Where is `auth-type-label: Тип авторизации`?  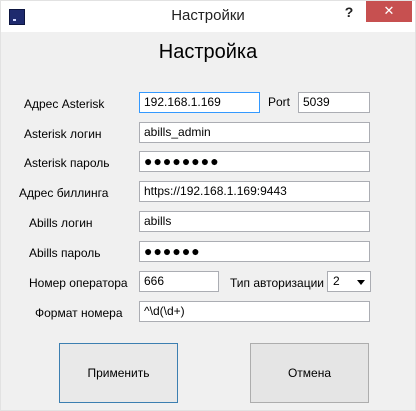
auth-type-label: Тип авторизации is located at coordinates (277, 283).